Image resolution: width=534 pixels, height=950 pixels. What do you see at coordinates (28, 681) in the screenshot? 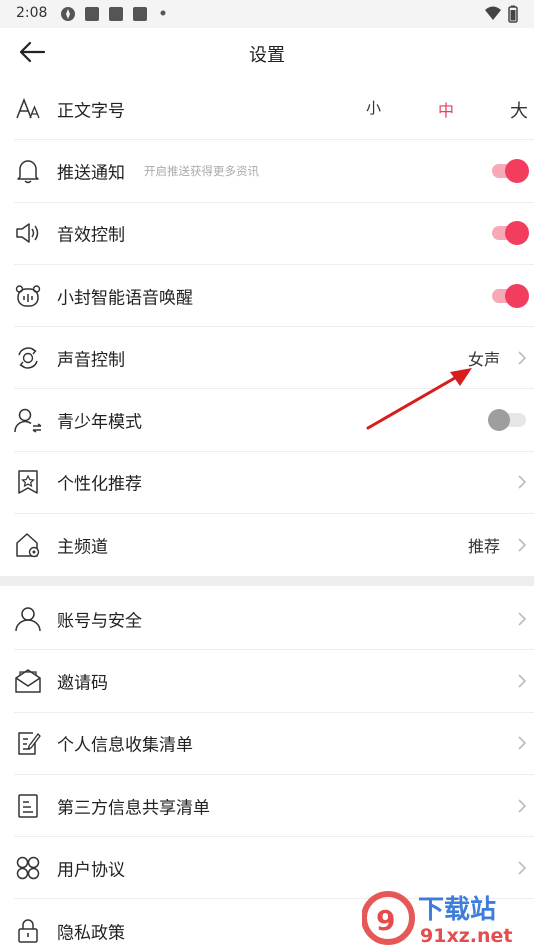
I see `envelope-icon` at bounding box center [28, 681].